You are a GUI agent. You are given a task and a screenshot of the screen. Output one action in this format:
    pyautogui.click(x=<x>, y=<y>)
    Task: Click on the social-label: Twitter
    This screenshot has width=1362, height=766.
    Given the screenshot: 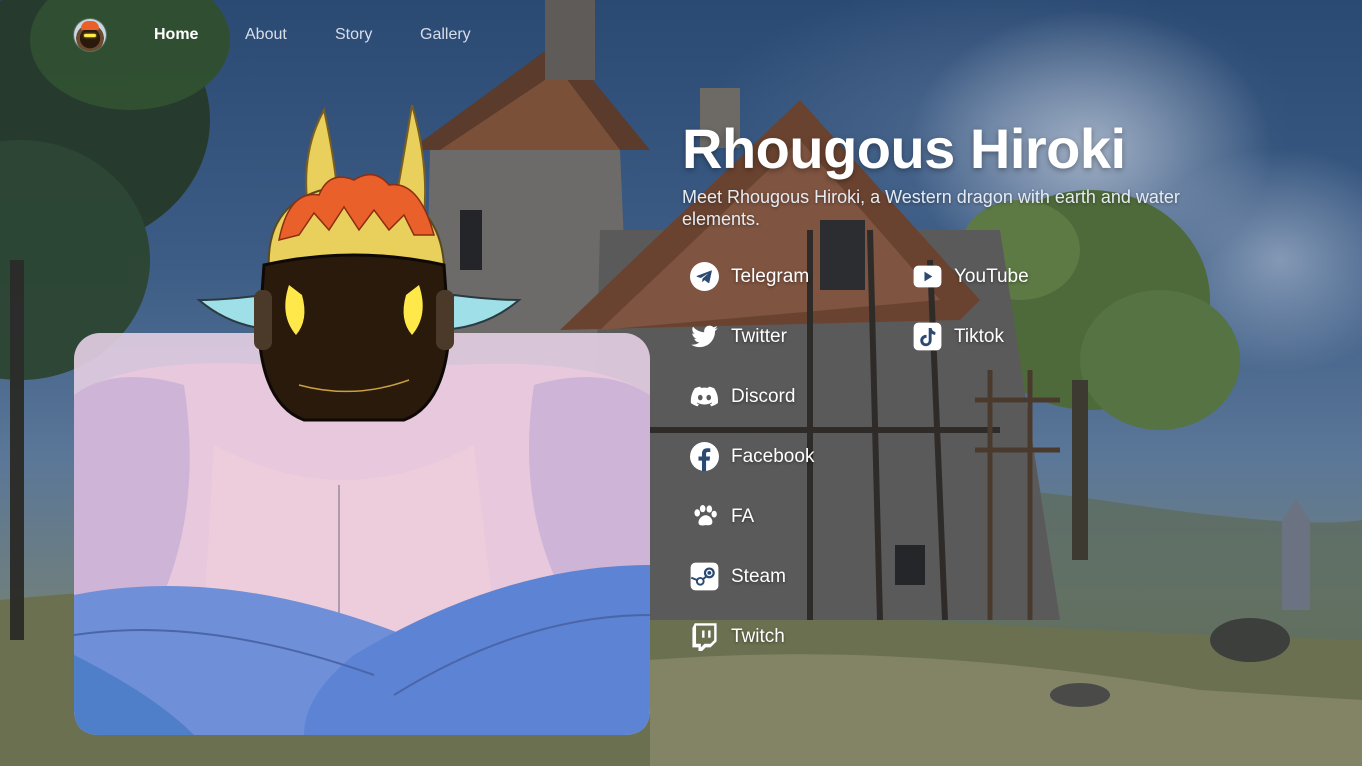 What is the action you would take?
    pyautogui.click(x=759, y=336)
    